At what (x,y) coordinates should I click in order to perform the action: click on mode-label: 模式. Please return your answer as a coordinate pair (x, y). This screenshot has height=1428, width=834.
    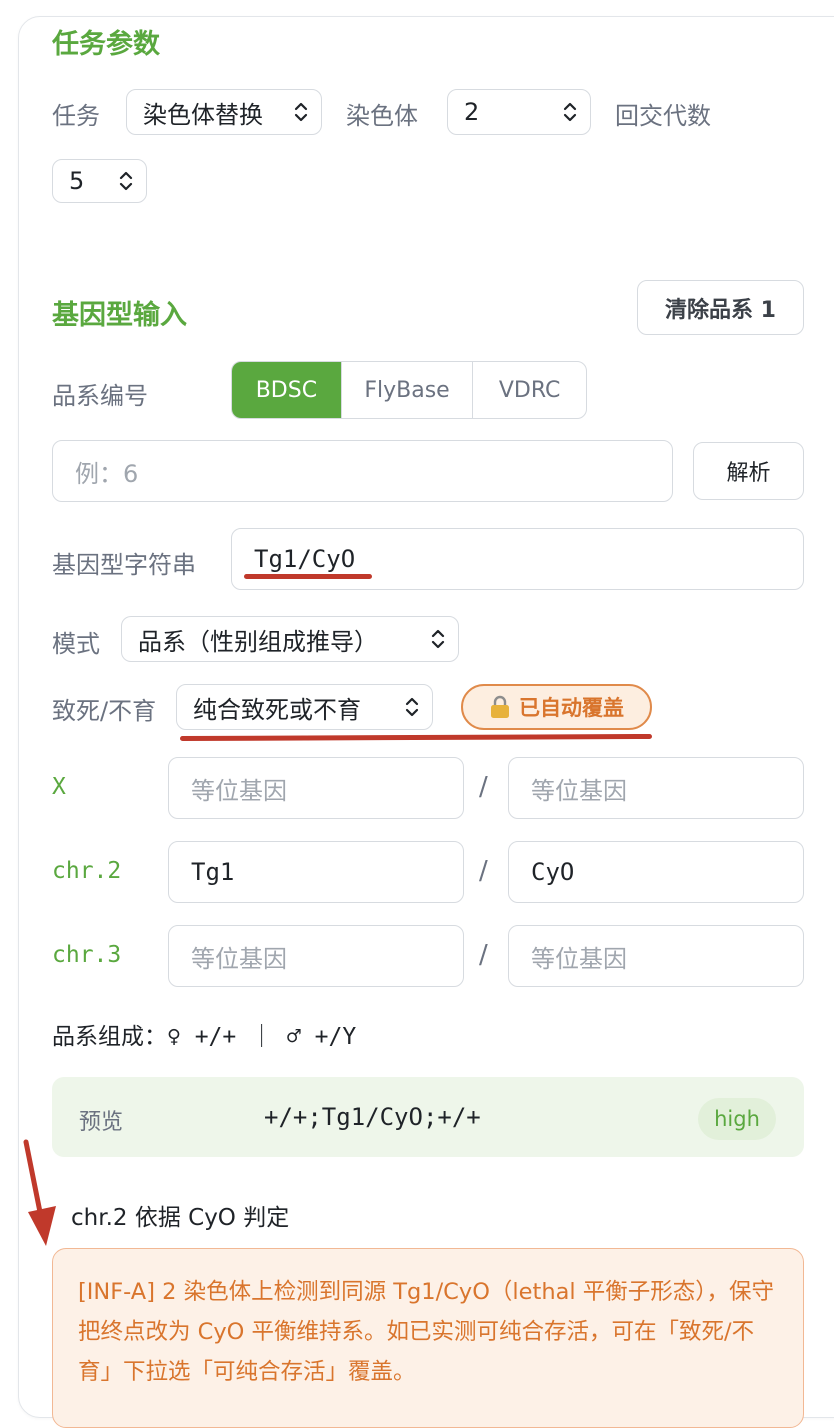
    Looking at the image, I should click on (76, 644).